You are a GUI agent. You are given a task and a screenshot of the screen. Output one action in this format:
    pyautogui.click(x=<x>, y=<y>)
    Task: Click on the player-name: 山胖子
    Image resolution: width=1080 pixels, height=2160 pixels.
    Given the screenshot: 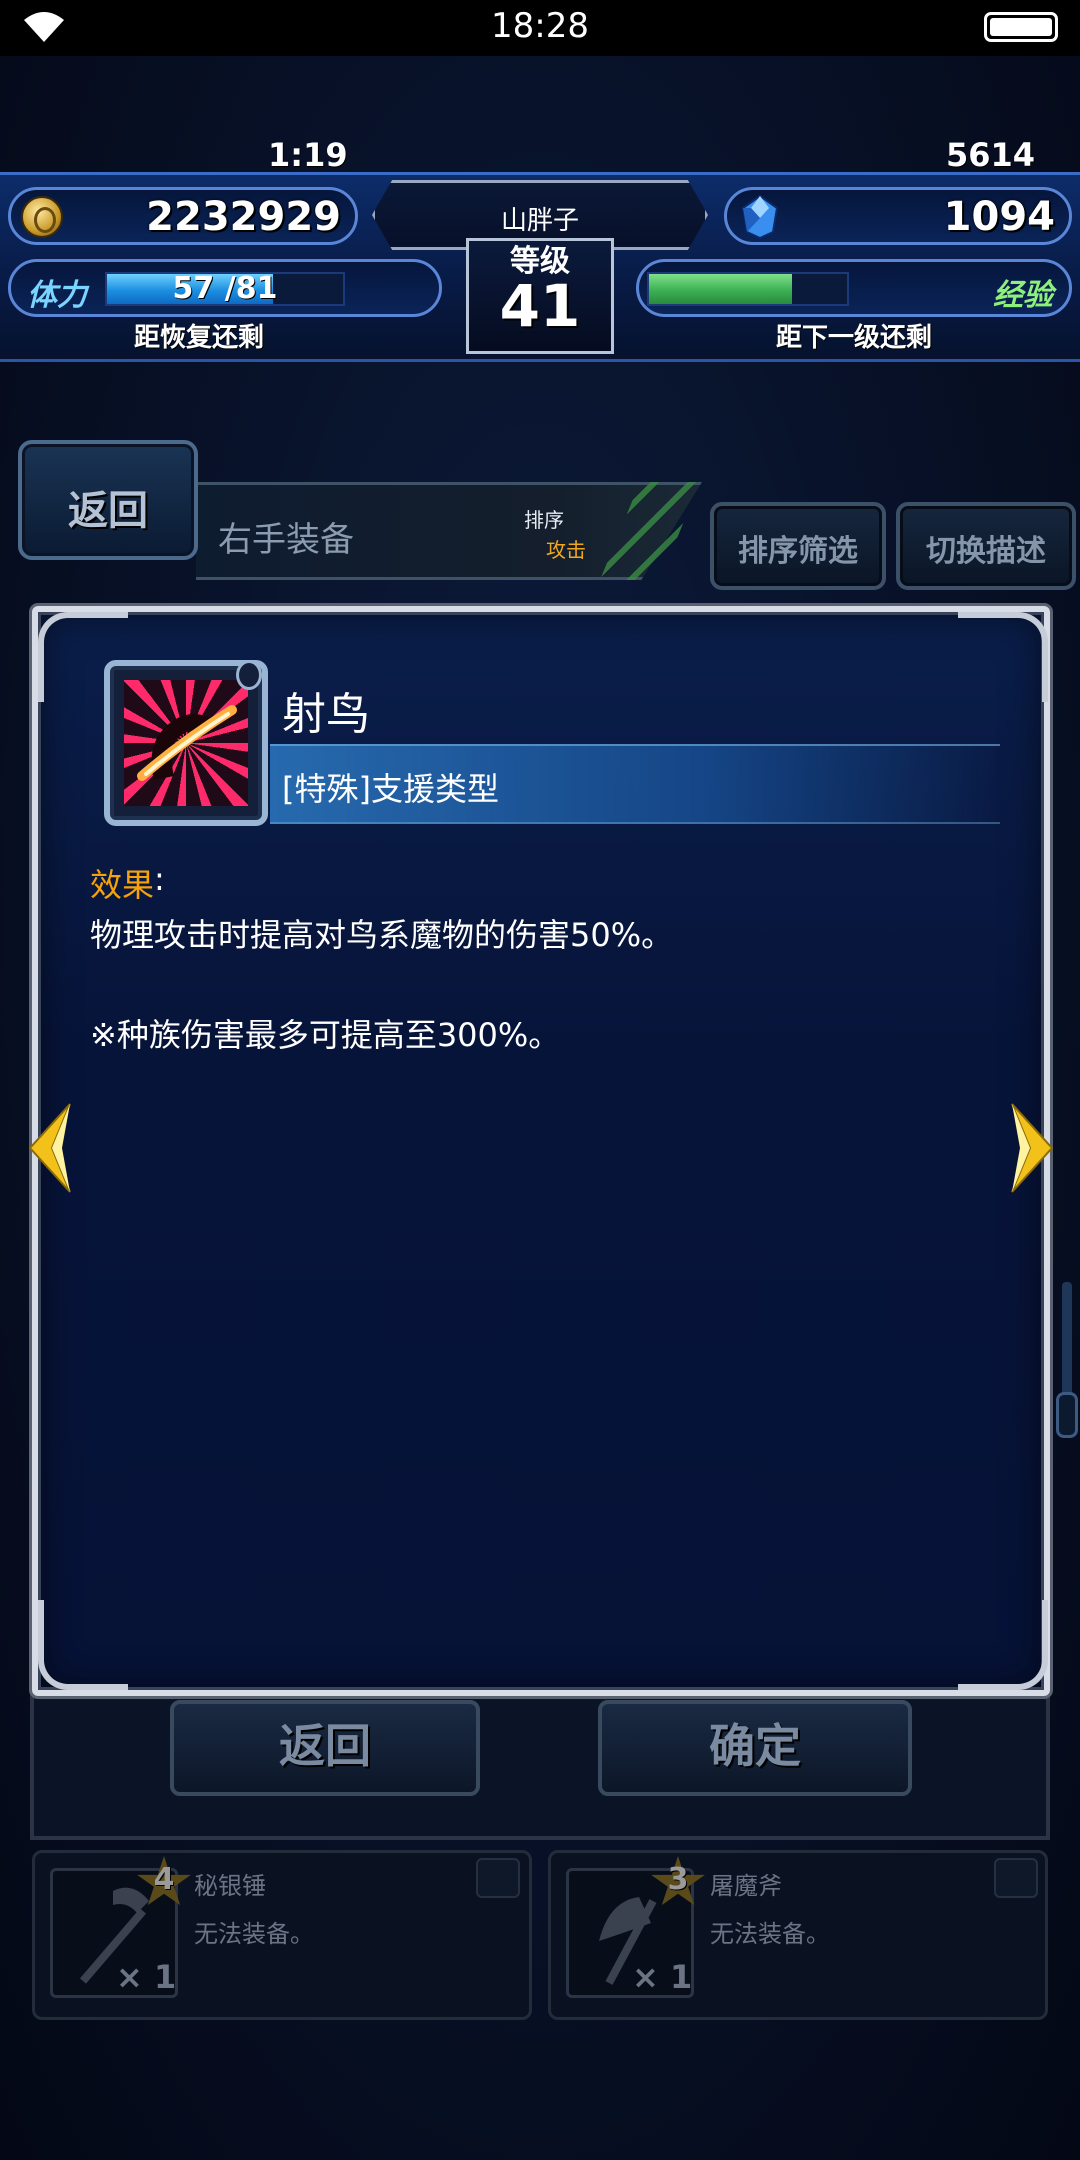 What is the action you would take?
    pyautogui.click(x=539, y=221)
    